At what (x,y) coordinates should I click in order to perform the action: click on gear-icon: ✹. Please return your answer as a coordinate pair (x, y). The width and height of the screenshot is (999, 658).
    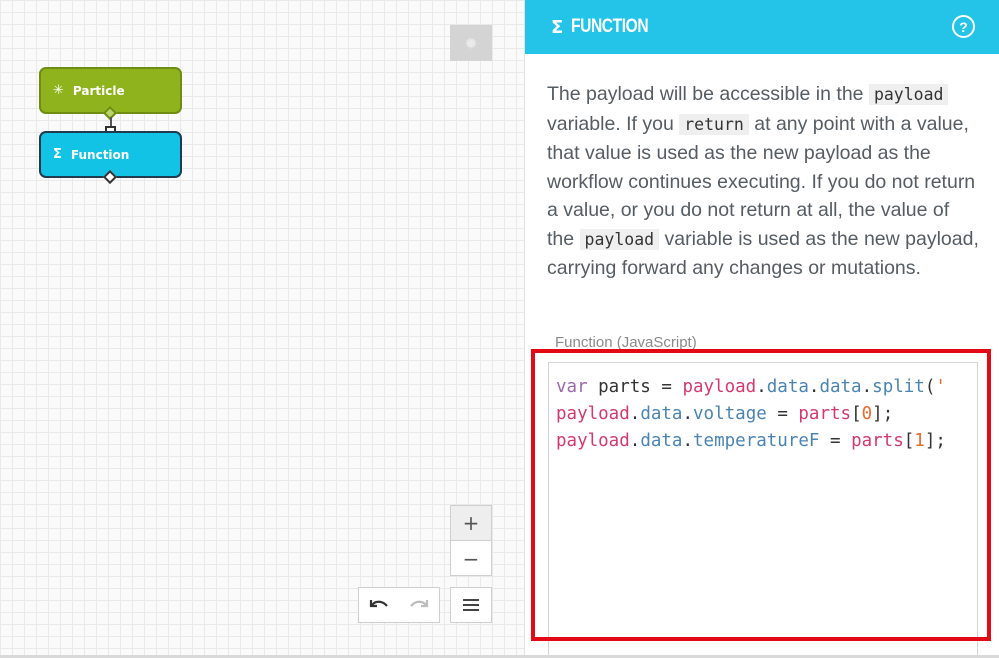
    Looking at the image, I should click on (471, 43).